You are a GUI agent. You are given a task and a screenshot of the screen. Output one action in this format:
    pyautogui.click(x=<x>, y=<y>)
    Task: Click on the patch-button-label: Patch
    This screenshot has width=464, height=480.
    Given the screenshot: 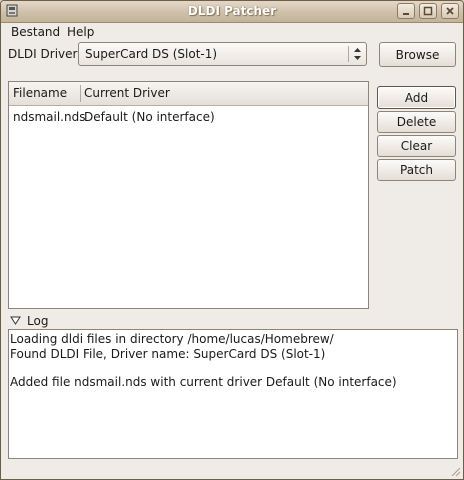 What is the action you would take?
    pyautogui.click(x=416, y=170)
    